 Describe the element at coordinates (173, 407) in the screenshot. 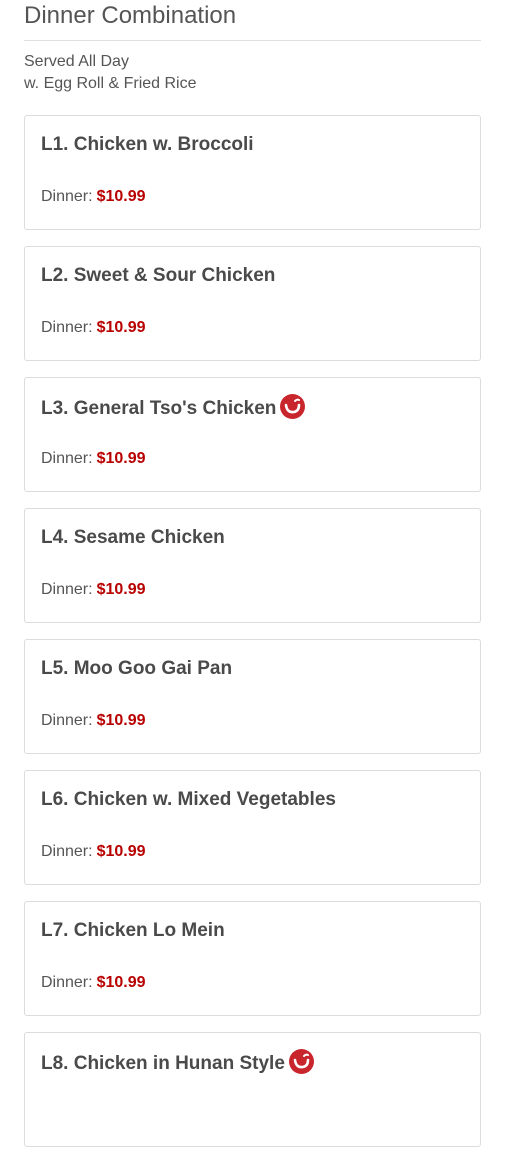

I see `menu-item-name: L3. General Tso's Chicken` at that location.